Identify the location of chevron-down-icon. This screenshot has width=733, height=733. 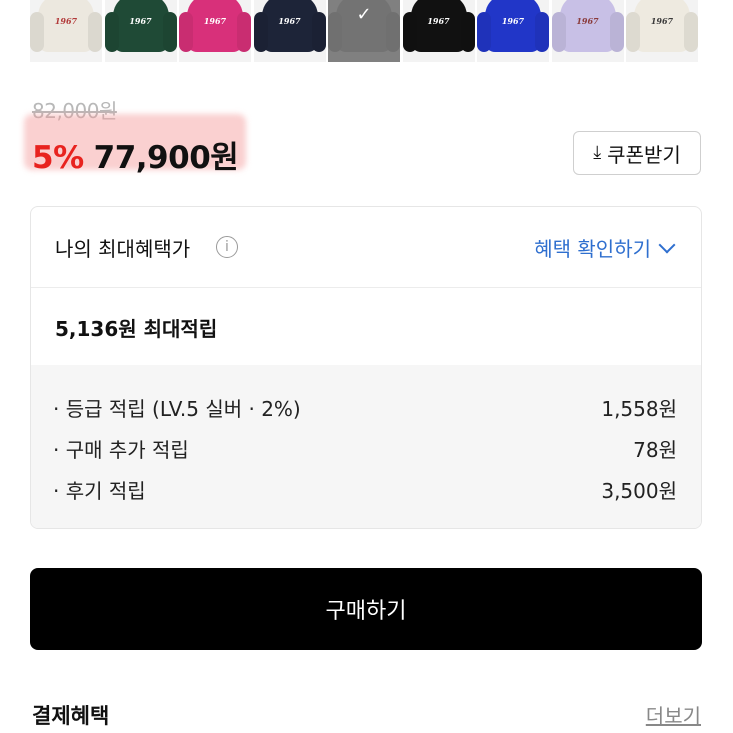
(667, 244).